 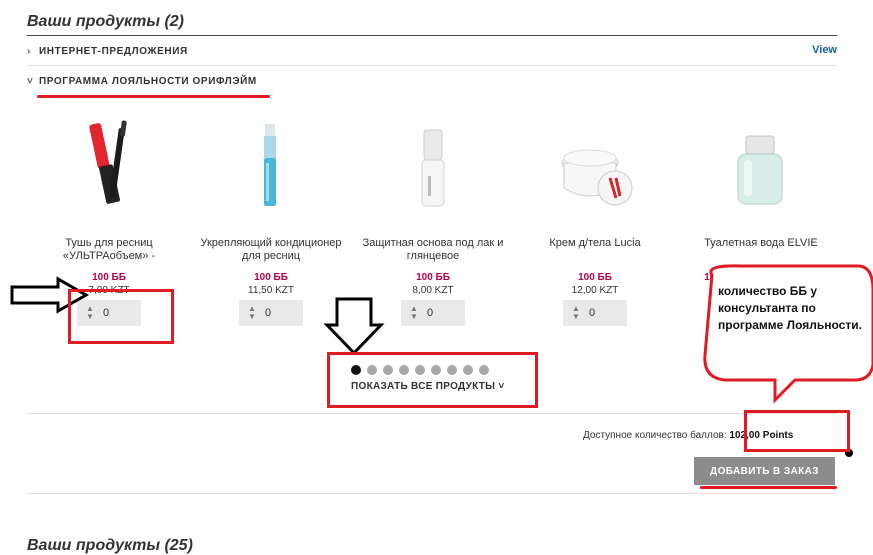 I want to click on accordion-label: ПРОГРАММА ЛОЯЛЬНОСТИ ОРИФЛЭЙМ, so click(x=148, y=81).